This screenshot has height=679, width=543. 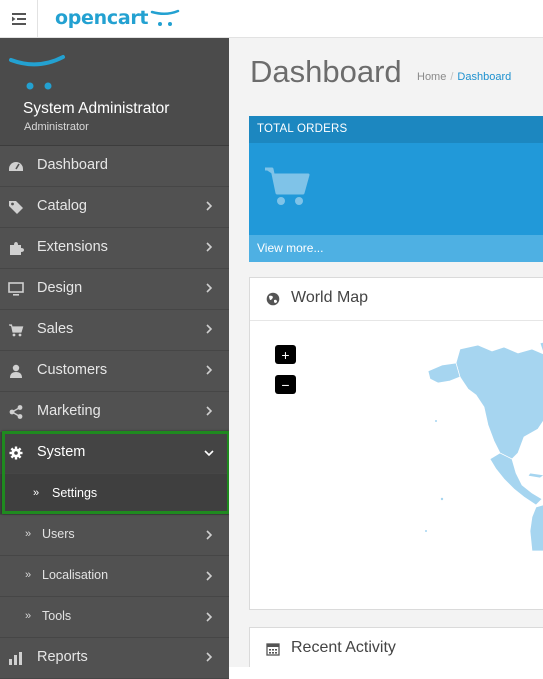 I want to click on breadcrumb: Home / Dashboard, so click(x=464, y=77).